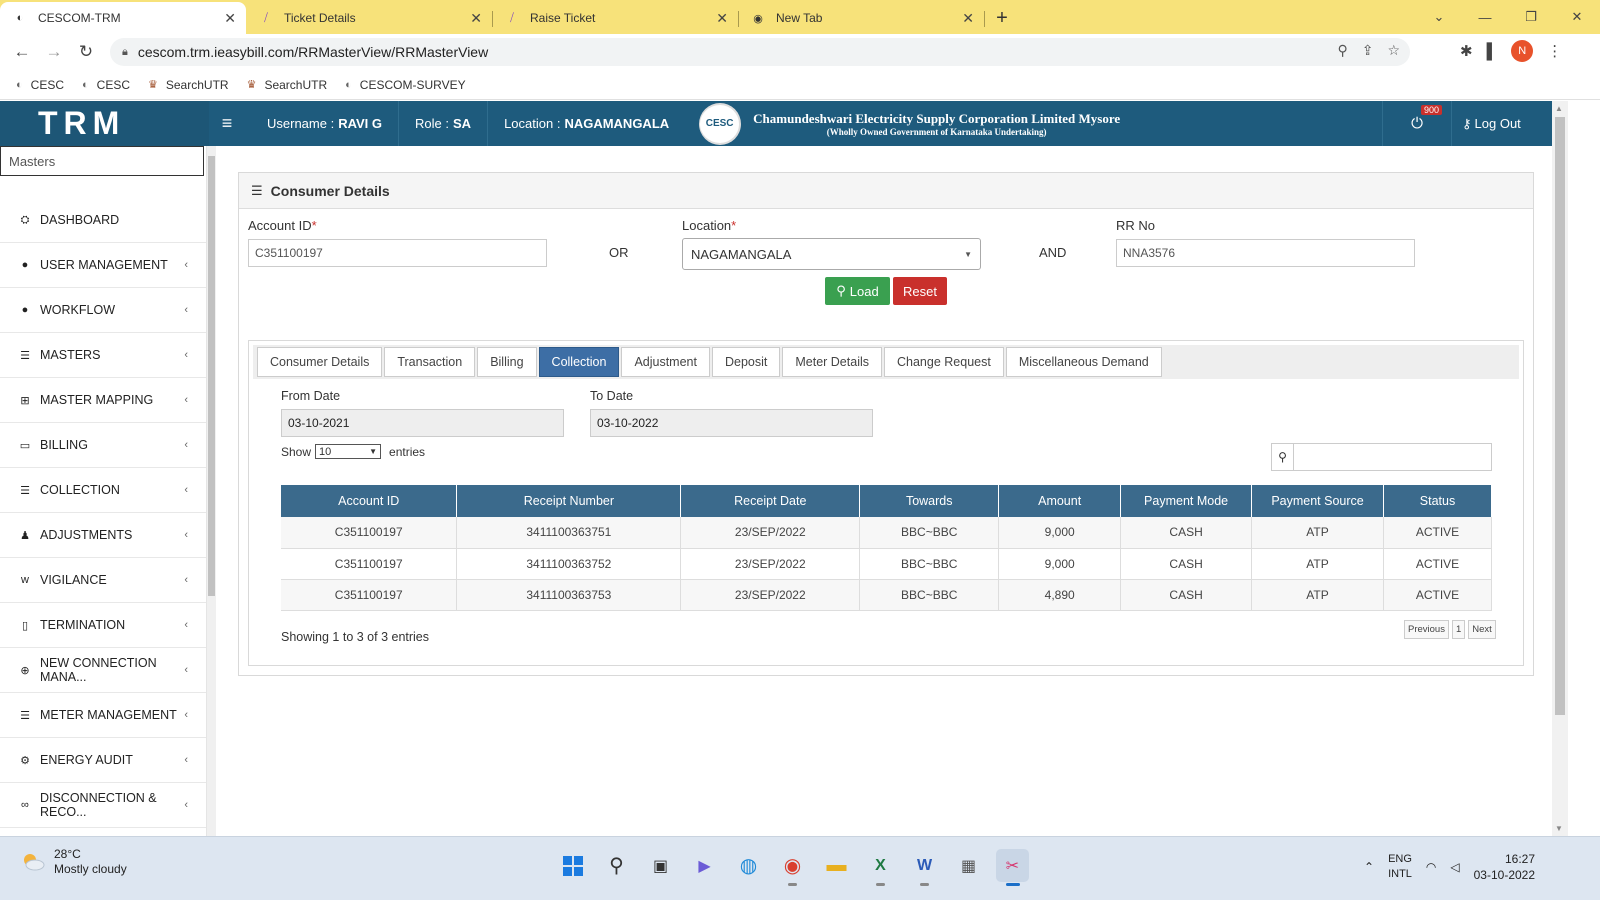  Describe the element at coordinates (25, 535) in the screenshot. I see `users-icon: ♟` at that location.